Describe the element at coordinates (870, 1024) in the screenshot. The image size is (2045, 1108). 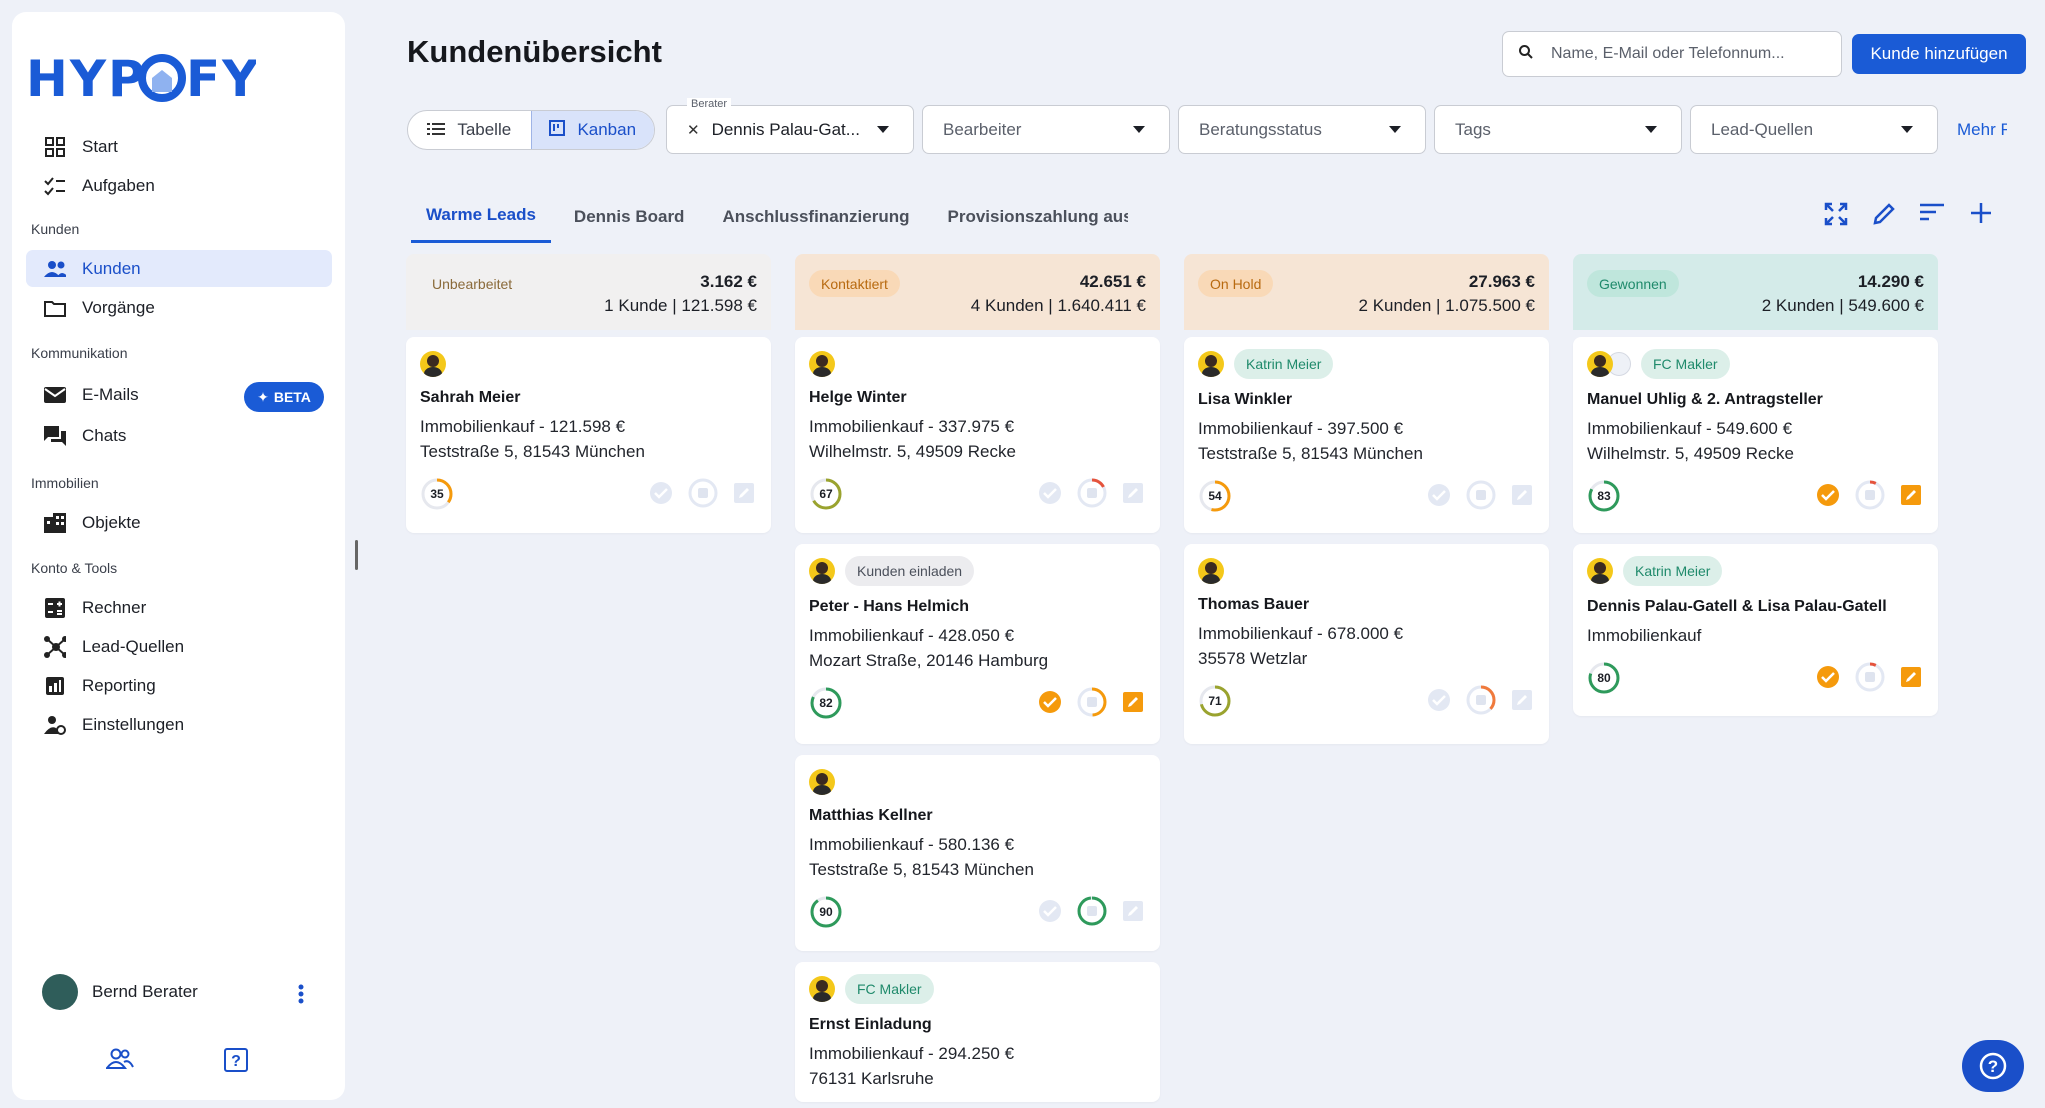
I see `customer-name: Ernst Einladung` at that location.